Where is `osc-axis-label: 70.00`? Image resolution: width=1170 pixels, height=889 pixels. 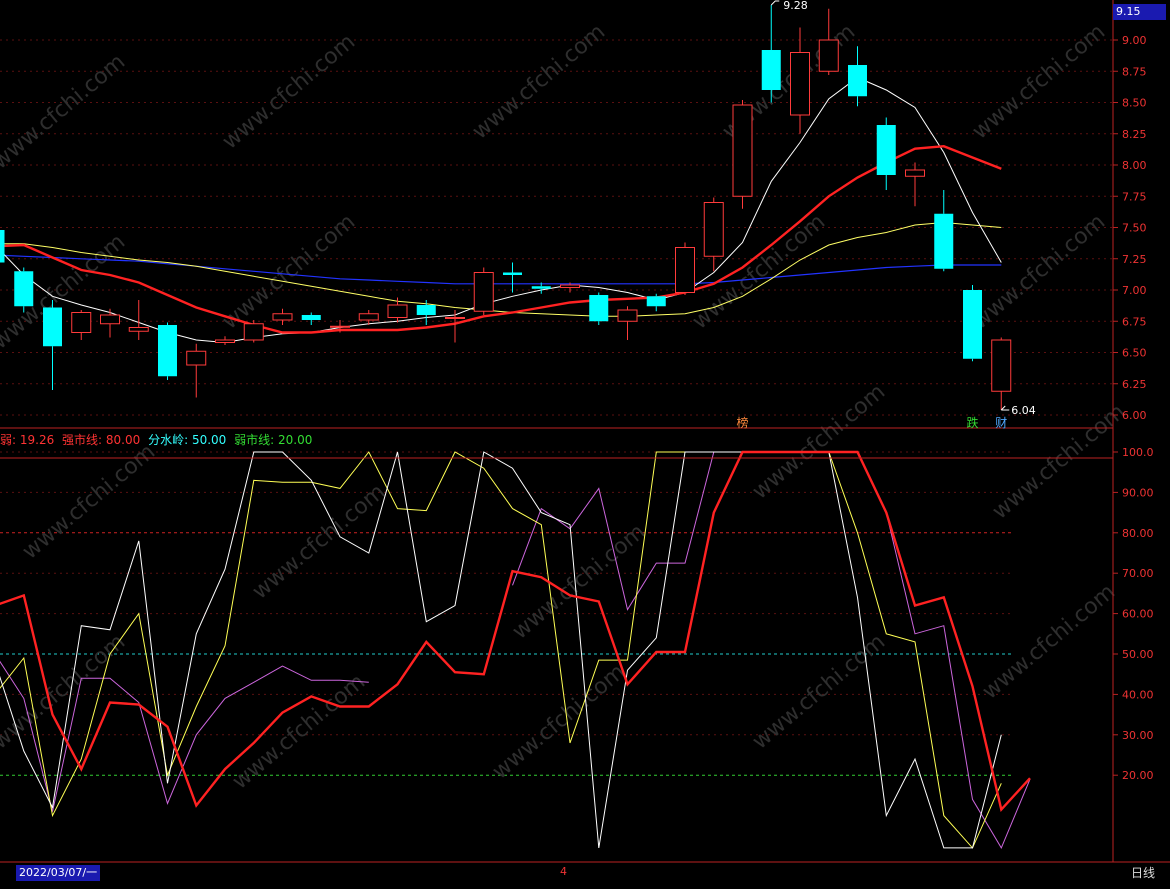
osc-axis-label: 70.00 is located at coordinates (1138, 573).